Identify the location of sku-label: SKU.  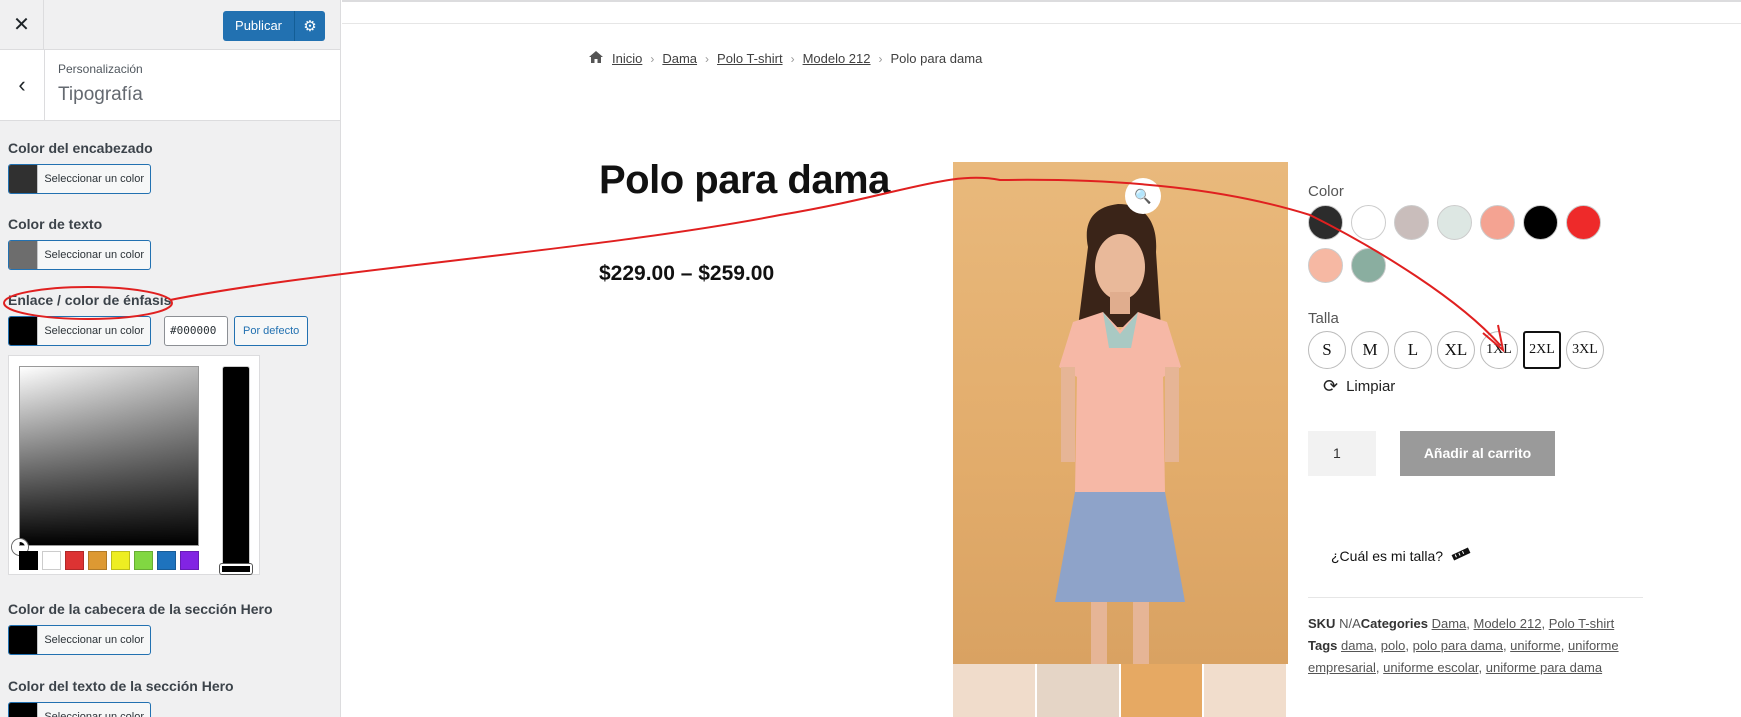
(1322, 623).